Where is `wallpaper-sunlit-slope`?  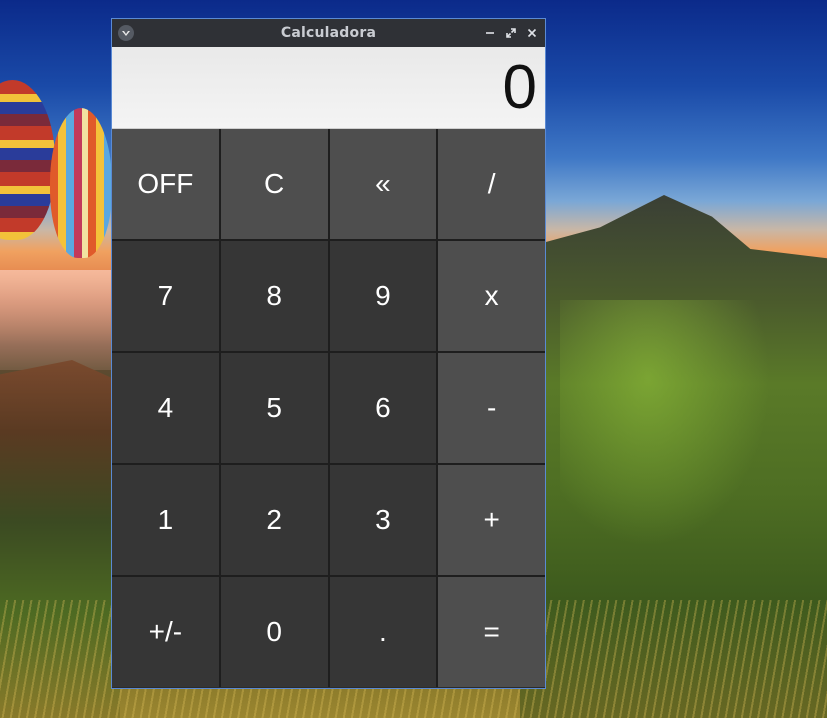
wallpaper-sunlit-slope is located at coordinates (670, 430).